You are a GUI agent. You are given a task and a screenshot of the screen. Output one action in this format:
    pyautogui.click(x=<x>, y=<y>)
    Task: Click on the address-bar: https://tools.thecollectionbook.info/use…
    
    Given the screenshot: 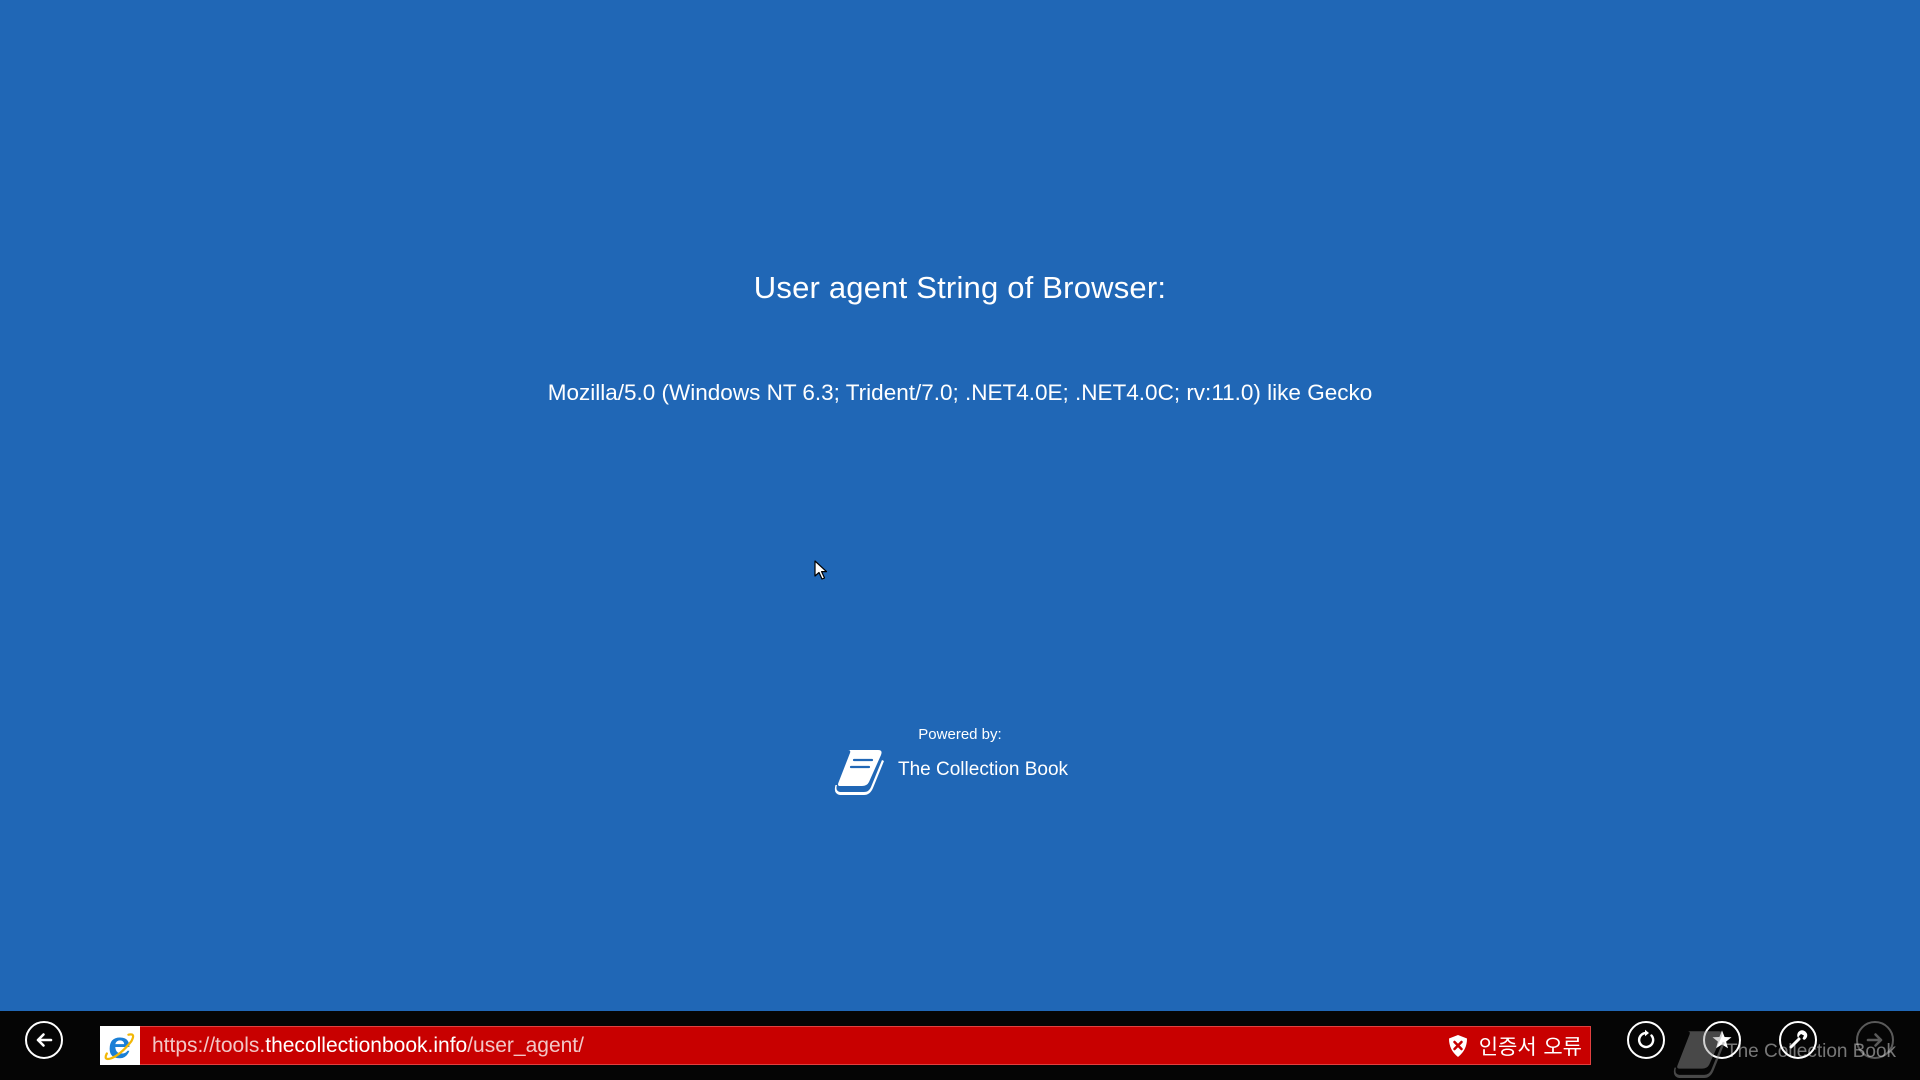 What is the action you would take?
    pyautogui.click(x=845, y=1045)
    